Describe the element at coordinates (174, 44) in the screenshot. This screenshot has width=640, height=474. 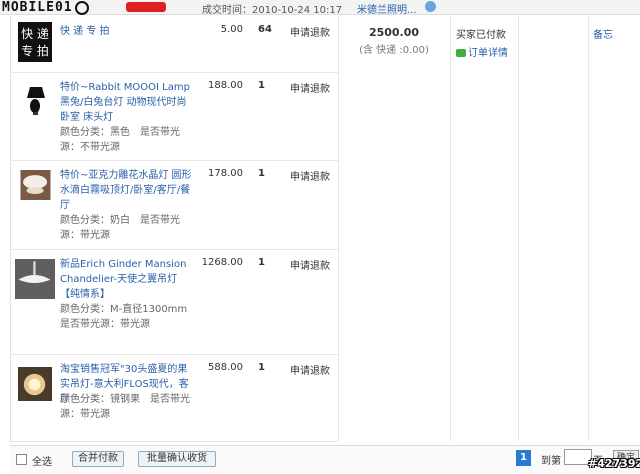
I see `order-item: 快 递专 拍 快 递 专 拍 5.00 64 申请退款` at that location.